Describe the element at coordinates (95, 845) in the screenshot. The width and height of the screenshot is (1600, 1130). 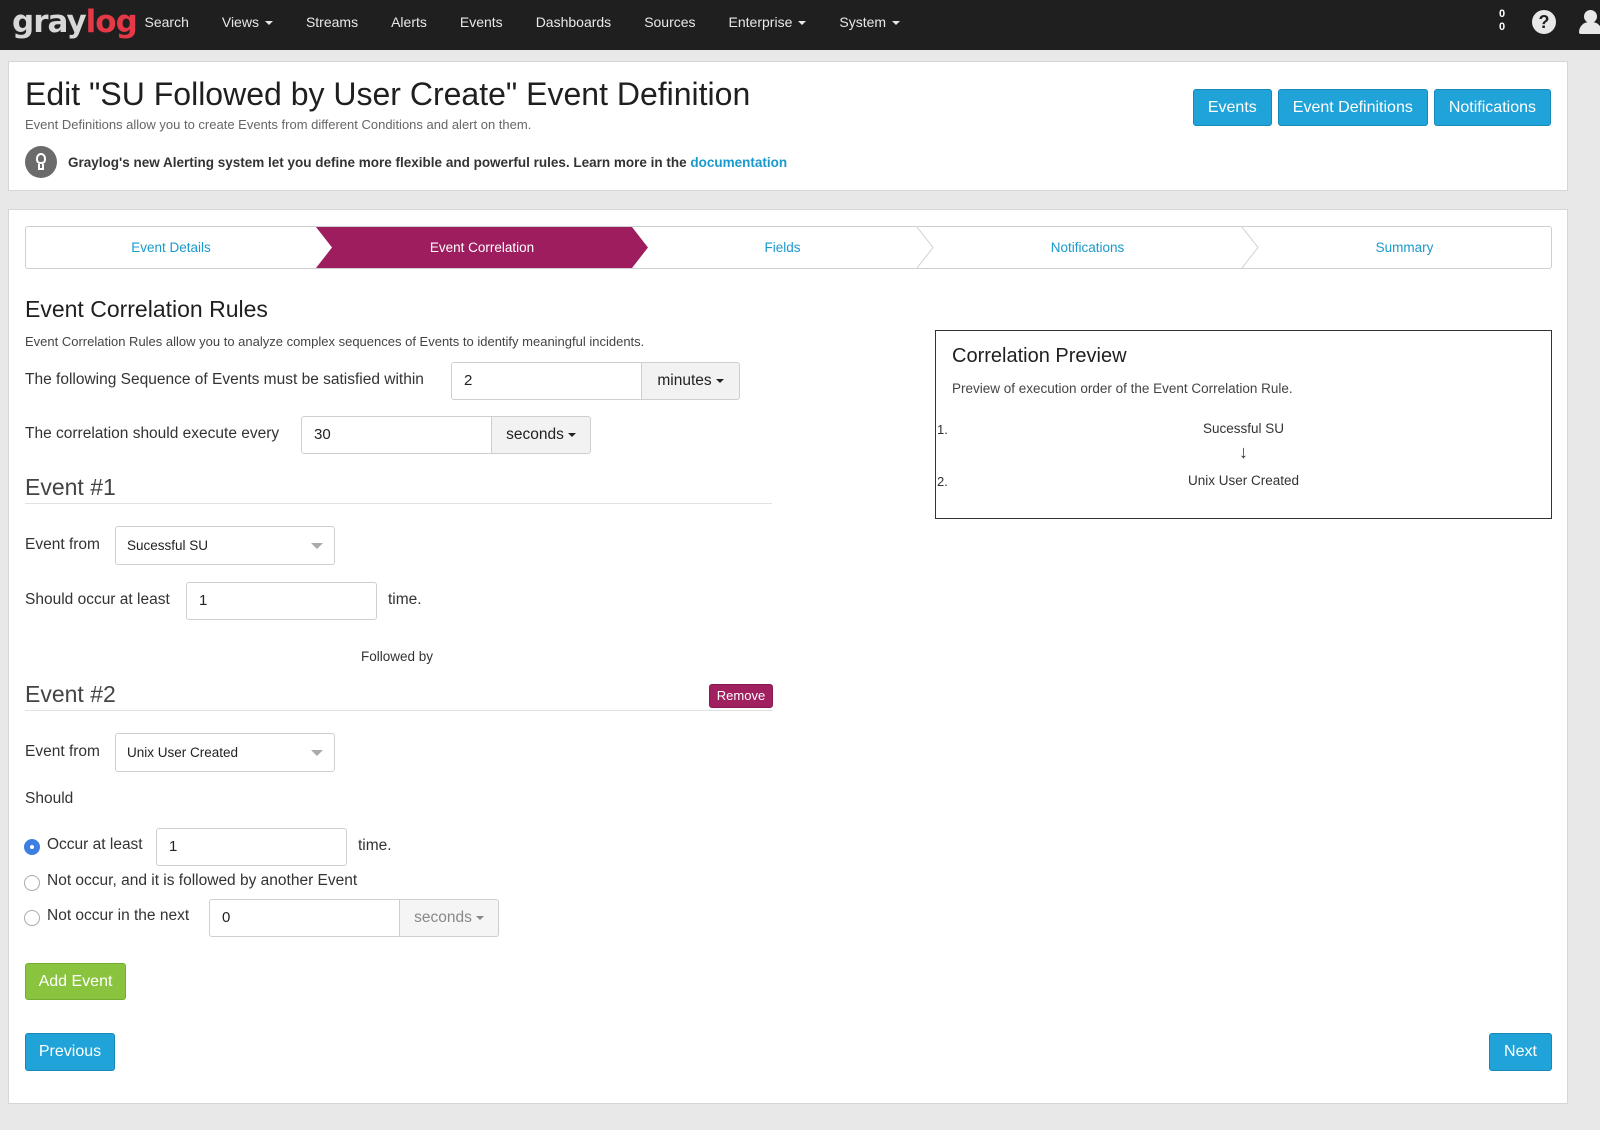
I see `radio-occur-at-least-label: Occur at least` at that location.